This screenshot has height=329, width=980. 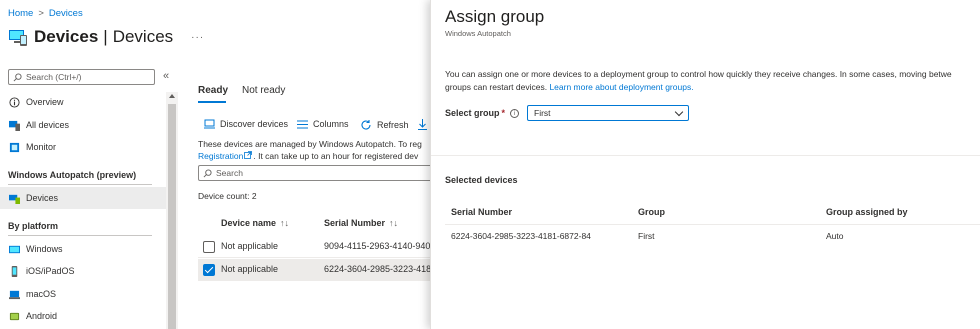 What do you see at coordinates (248, 155) in the screenshot?
I see `external-link-icon` at bounding box center [248, 155].